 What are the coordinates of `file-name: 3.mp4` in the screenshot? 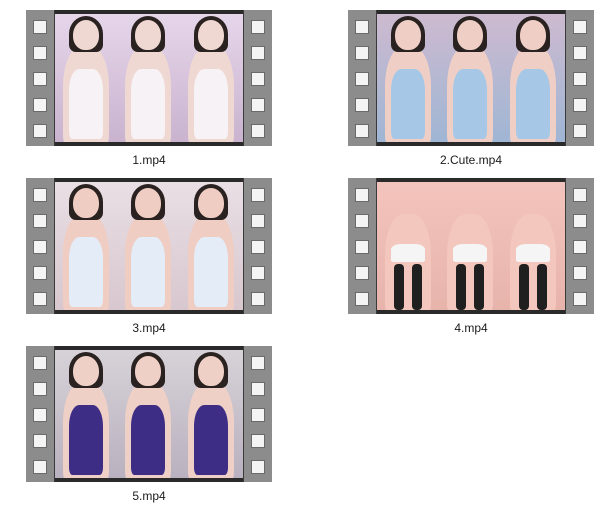 It's located at (149, 328).